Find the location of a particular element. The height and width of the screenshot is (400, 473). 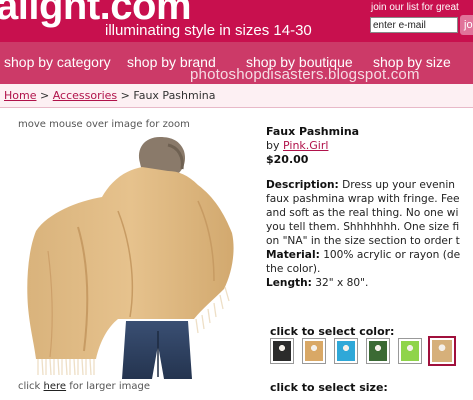

description-line: and soft as the real thing. No one wi is located at coordinates (362, 213).